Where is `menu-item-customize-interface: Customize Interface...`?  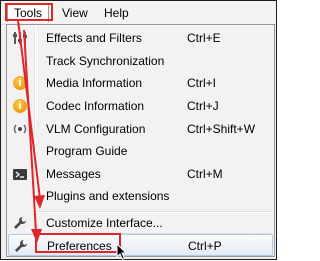
menu-item-customize-interface: Customize Interface... is located at coordinates (140, 223).